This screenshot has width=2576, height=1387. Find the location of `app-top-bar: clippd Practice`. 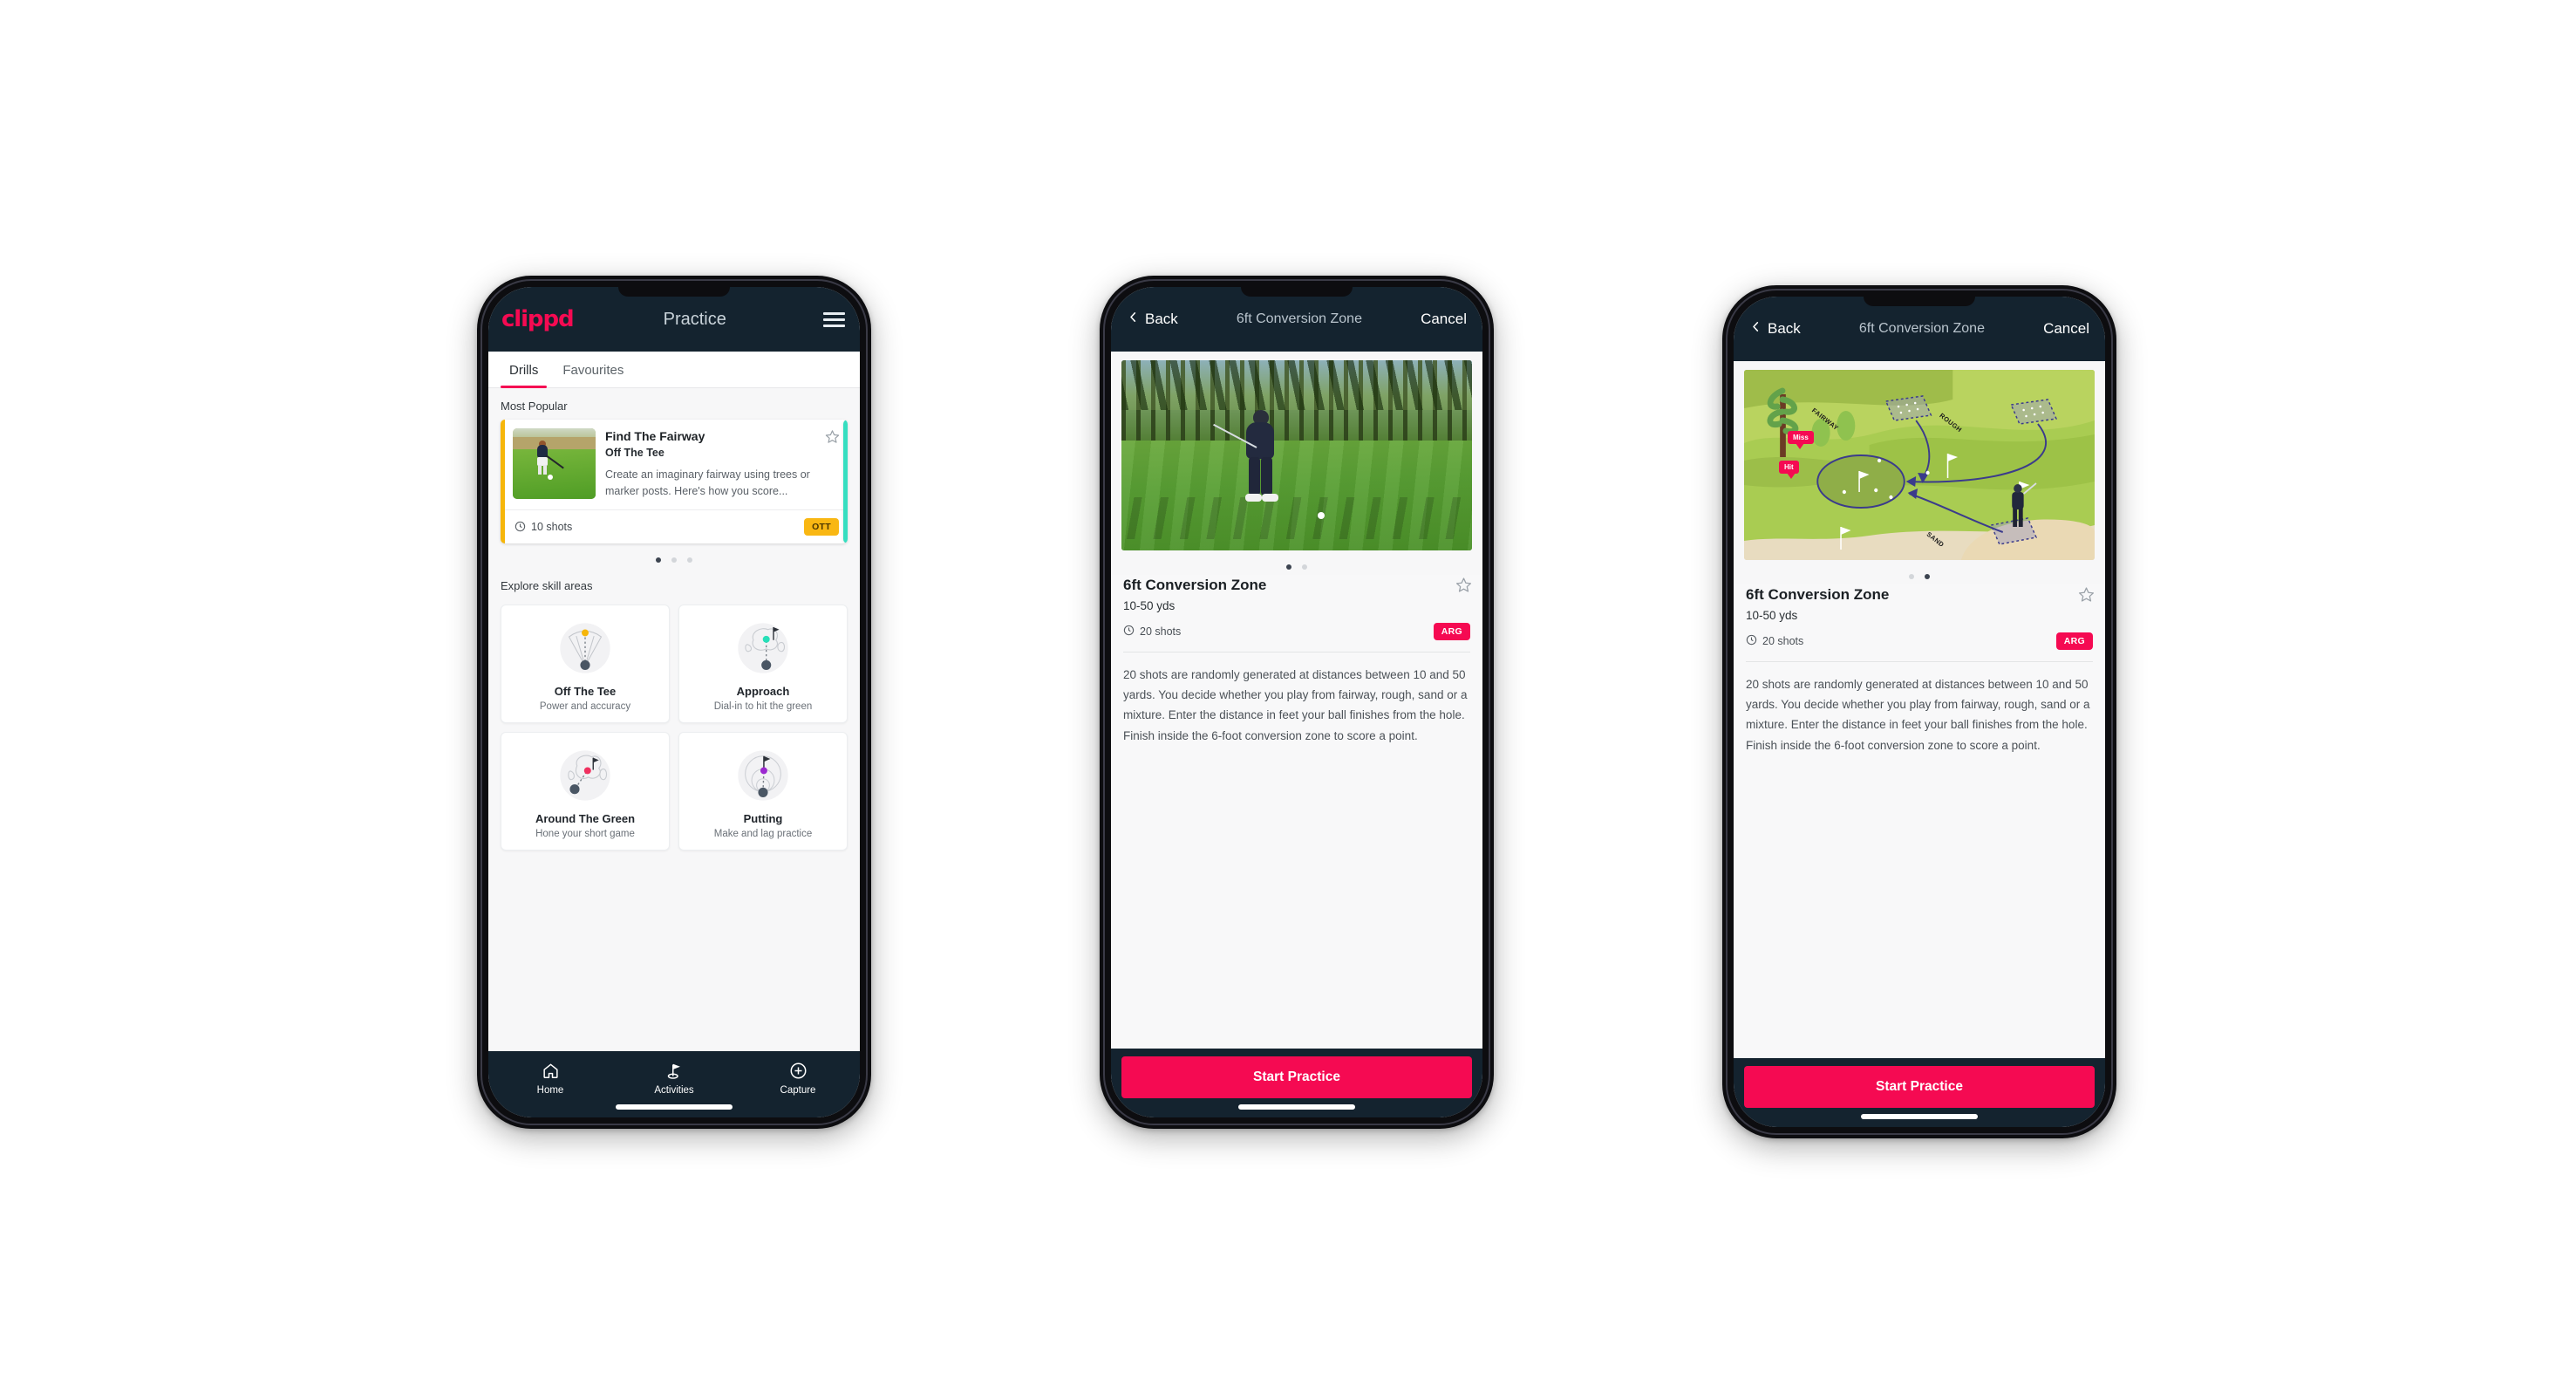

app-top-bar: clippd Practice is located at coordinates (674, 319).